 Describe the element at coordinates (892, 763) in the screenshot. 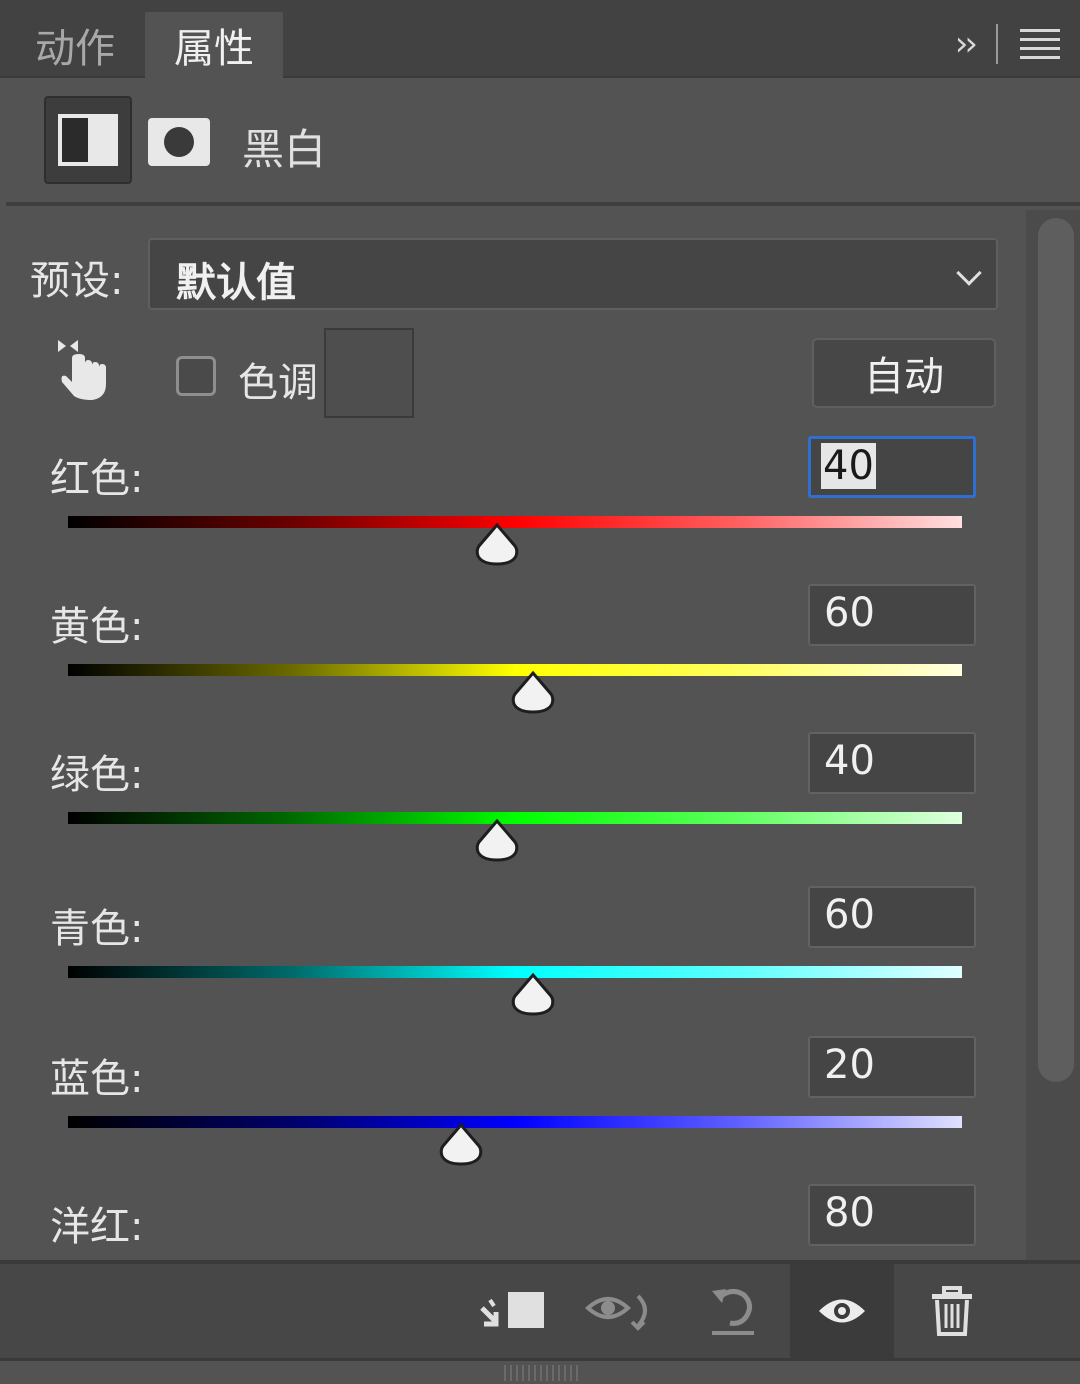

I see `green-value-input: 40` at that location.